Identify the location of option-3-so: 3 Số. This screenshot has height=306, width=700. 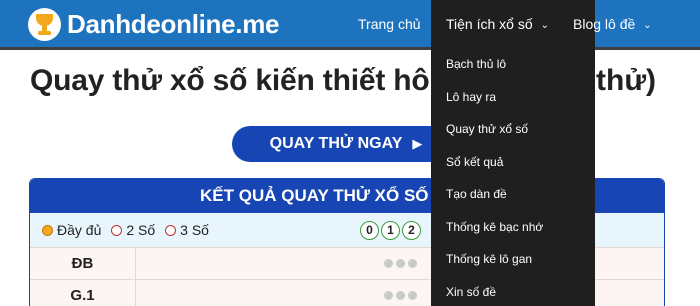
(187, 230).